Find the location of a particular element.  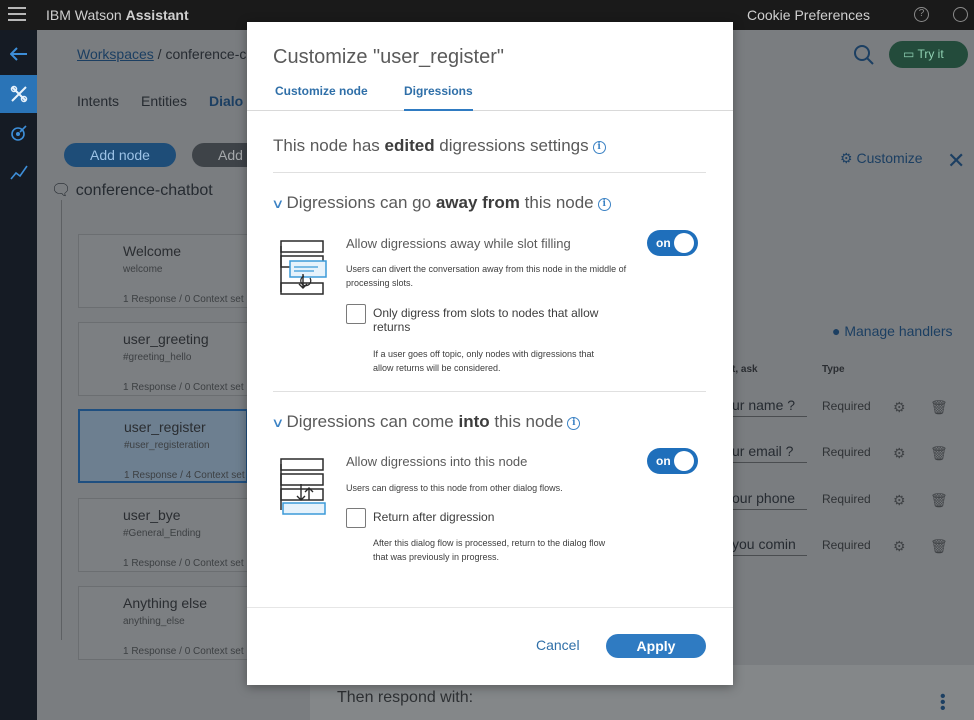

add-child-button: Add is located at coordinates (220, 155).